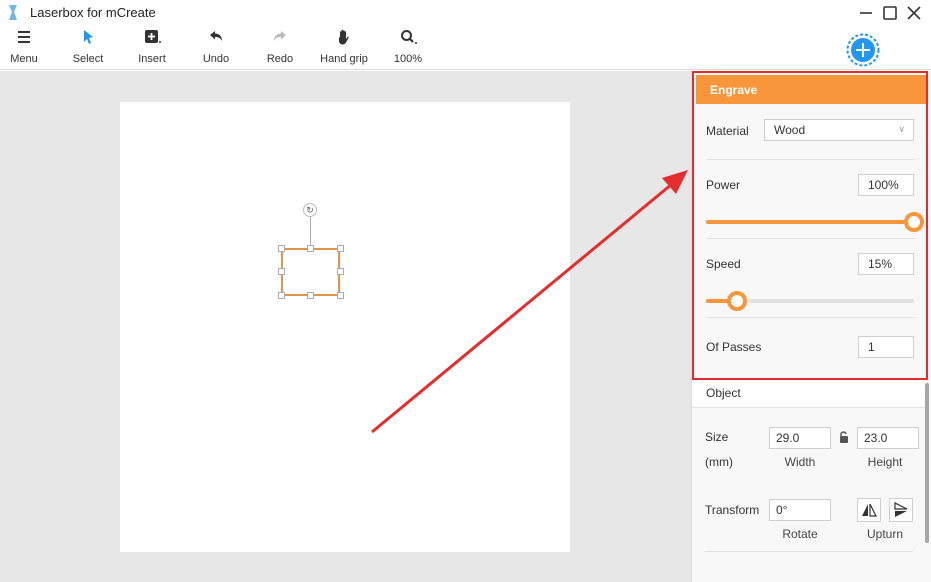 This screenshot has height=582, width=931. What do you see at coordinates (844, 437) in the screenshot?
I see `lock-open-icon` at bounding box center [844, 437].